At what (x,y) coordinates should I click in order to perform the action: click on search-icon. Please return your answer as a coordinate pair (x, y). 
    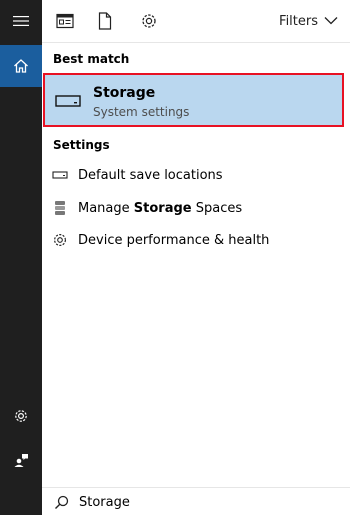
    Looking at the image, I should click on (61, 502).